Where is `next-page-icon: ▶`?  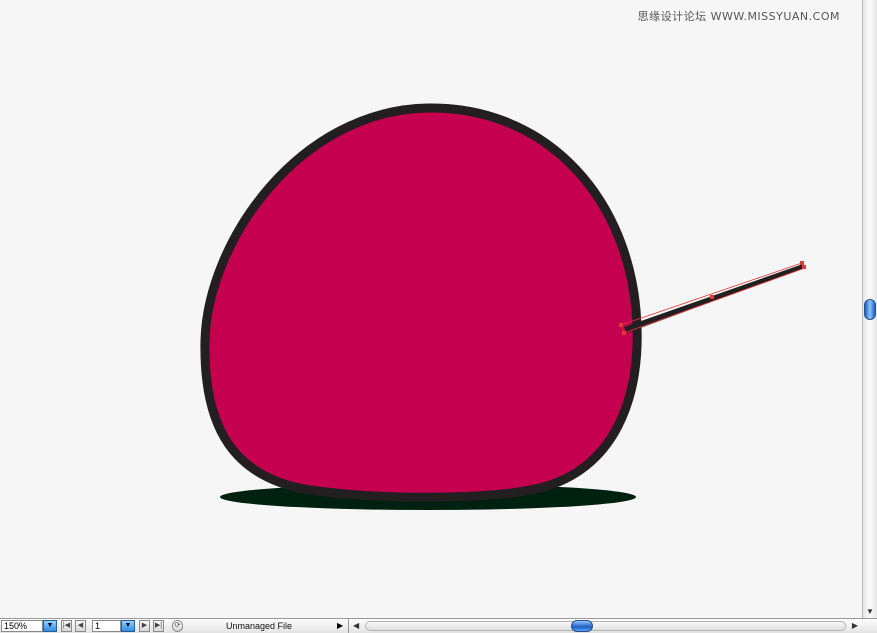 next-page-icon: ▶ is located at coordinates (144, 626).